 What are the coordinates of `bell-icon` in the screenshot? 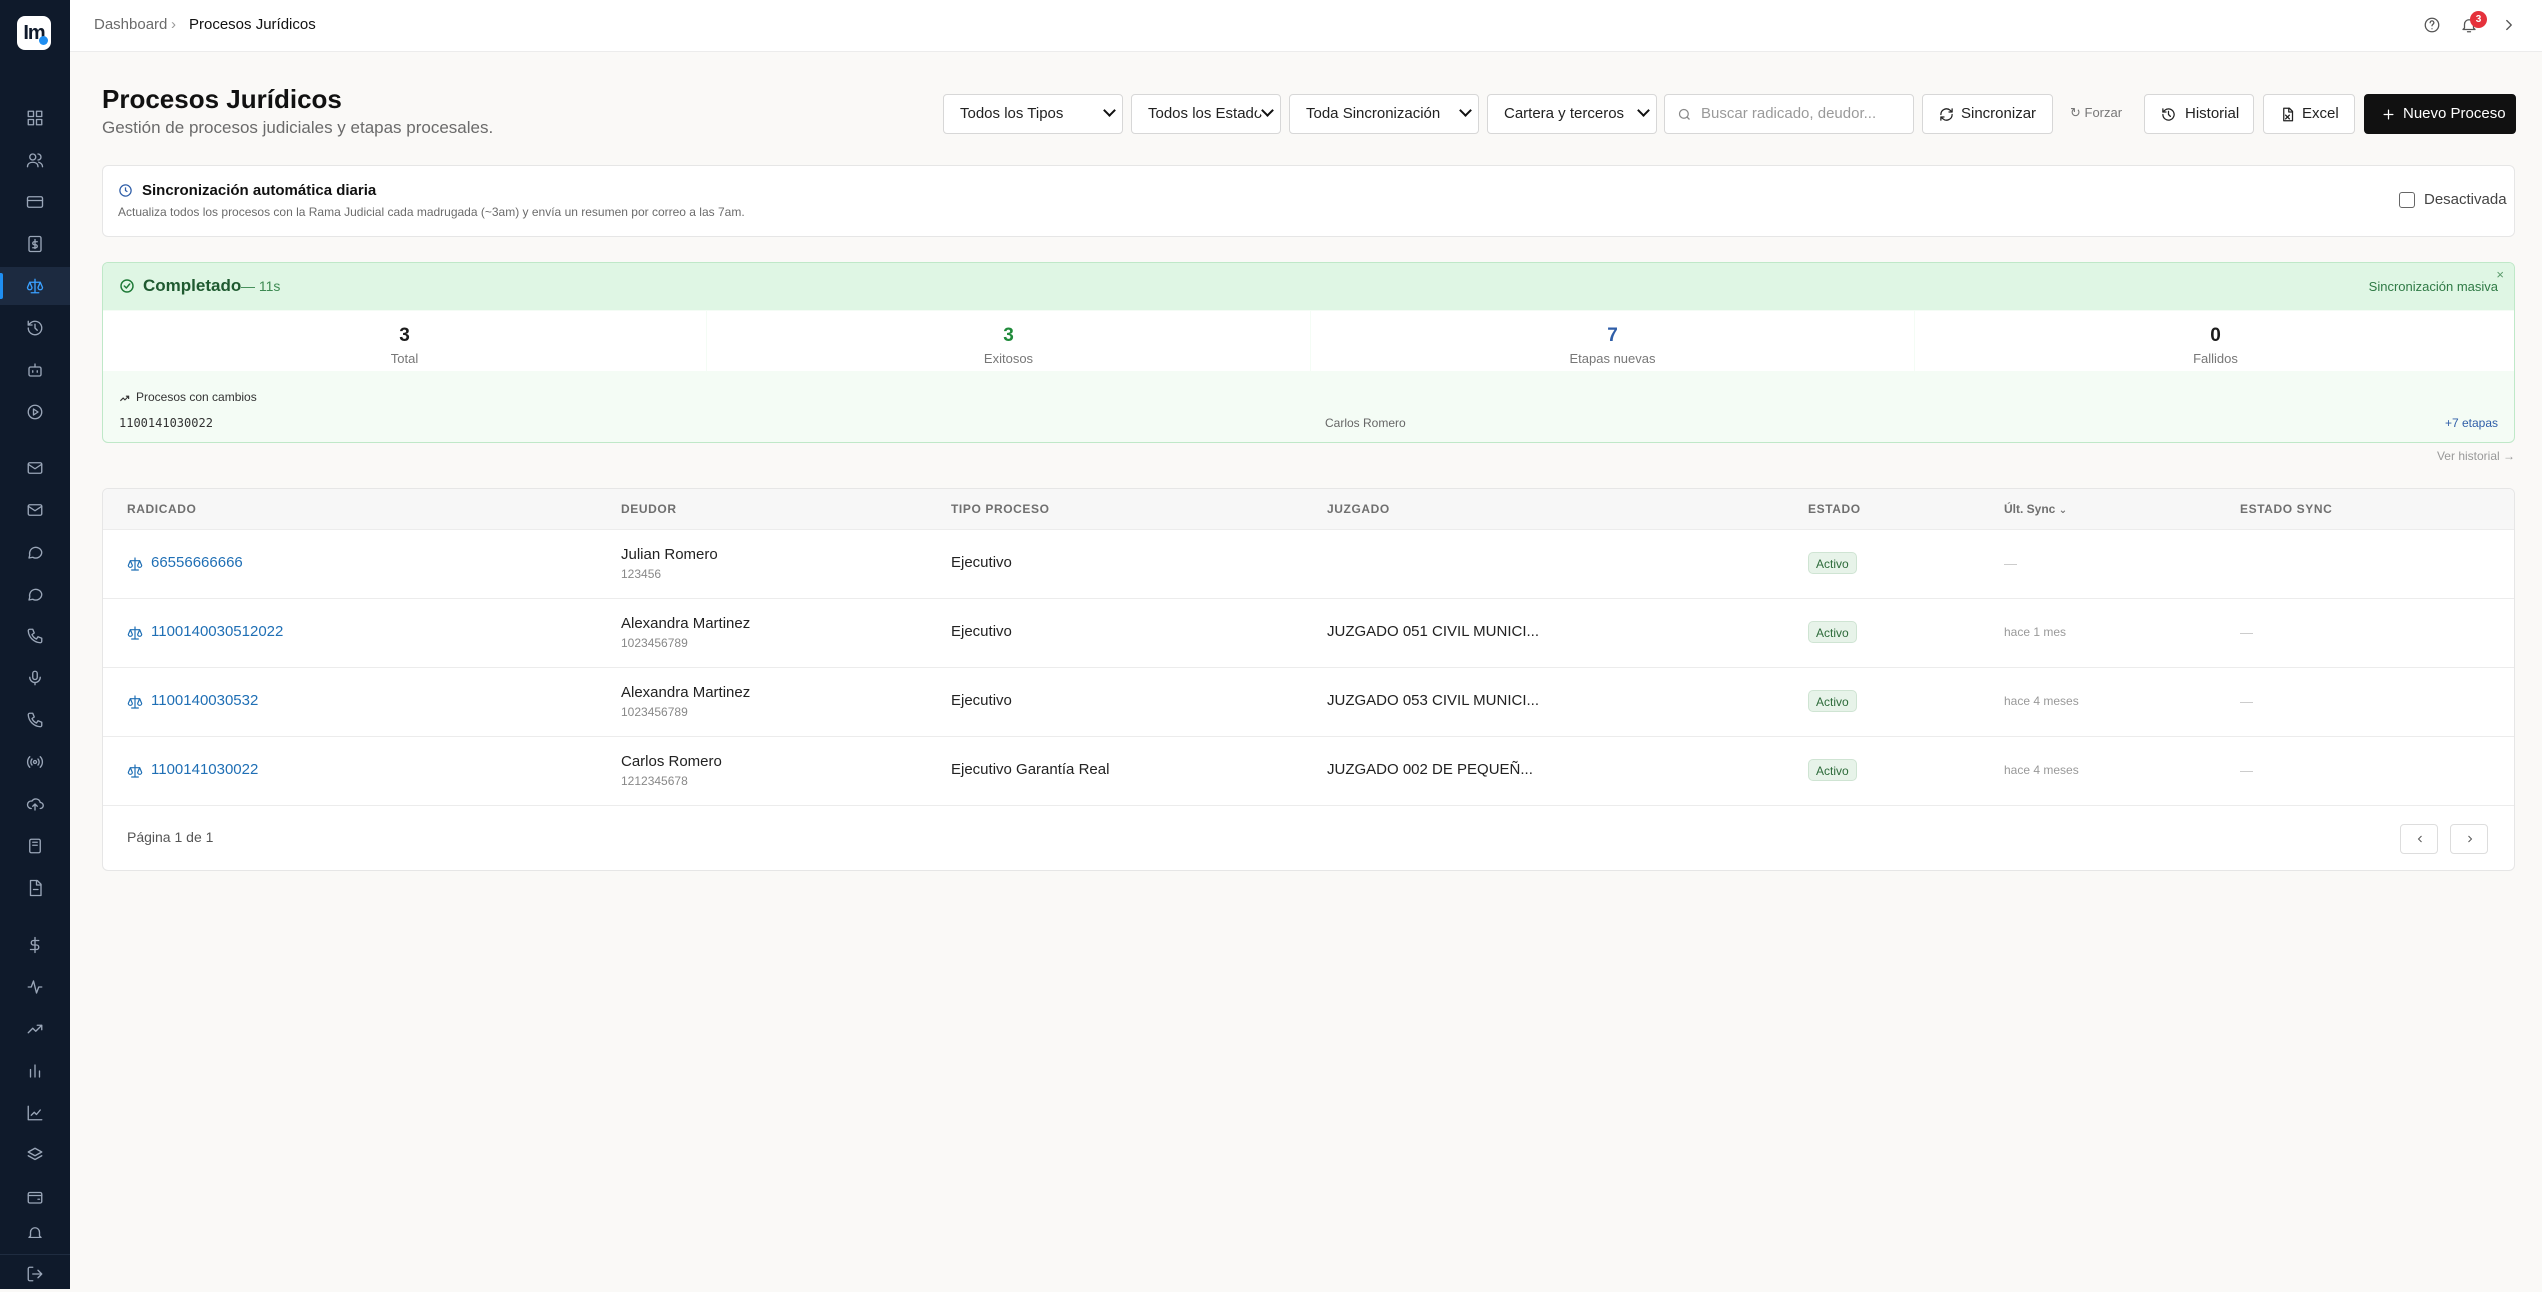 It's located at (35, 1232).